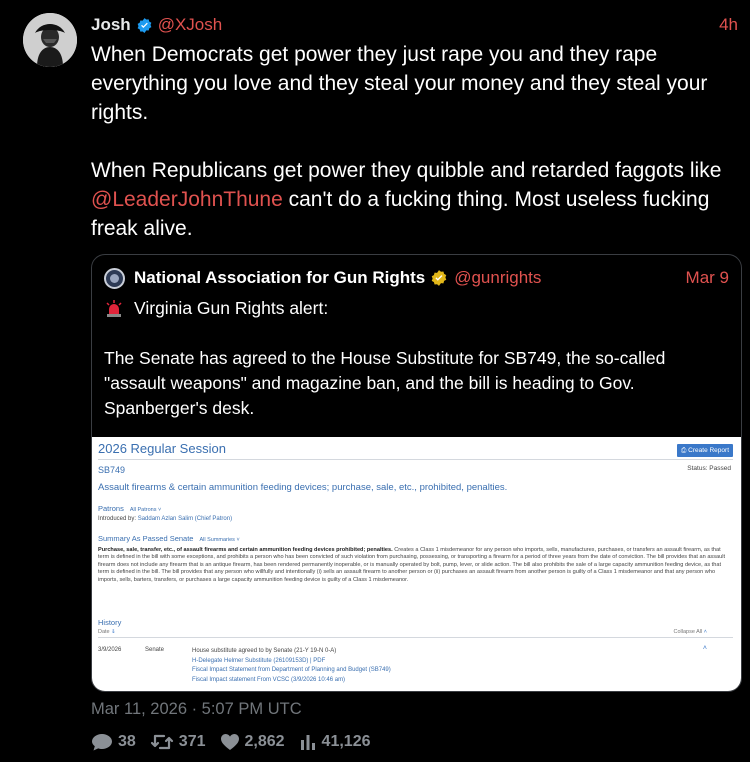 Image resolution: width=750 pixels, height=762 pixels. Describe the element at coordinates (707, 278) in the screenshot. I see `quote-date: Mar 9` at that location.